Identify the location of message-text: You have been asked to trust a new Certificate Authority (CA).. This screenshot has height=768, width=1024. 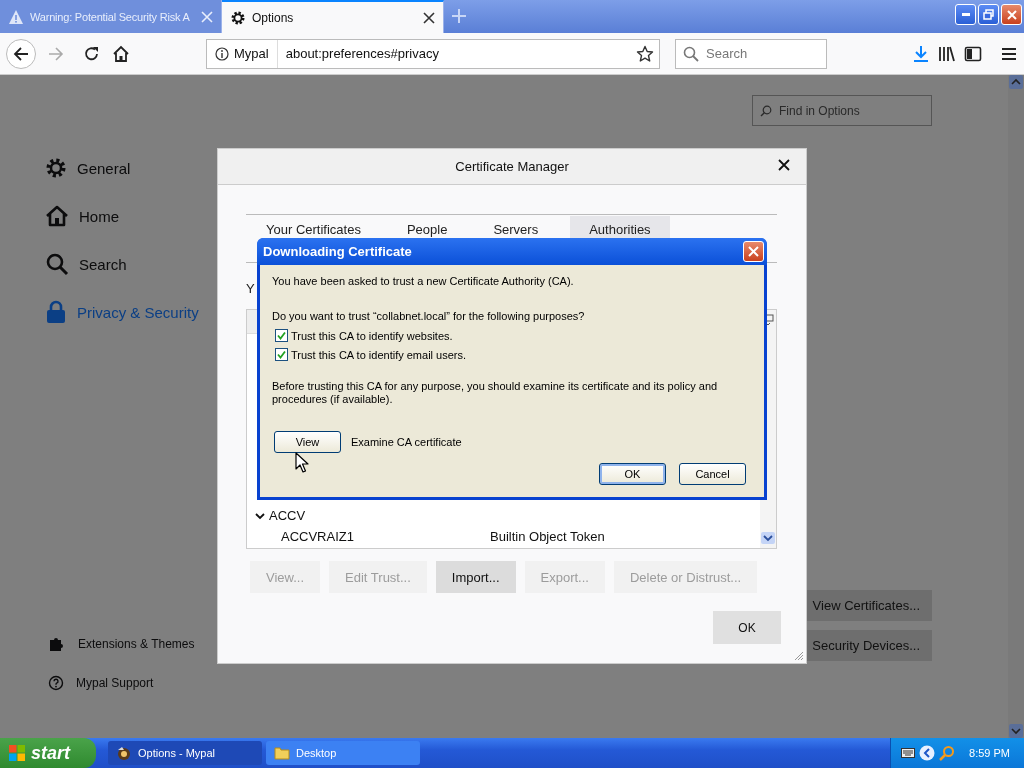
(423, 282).